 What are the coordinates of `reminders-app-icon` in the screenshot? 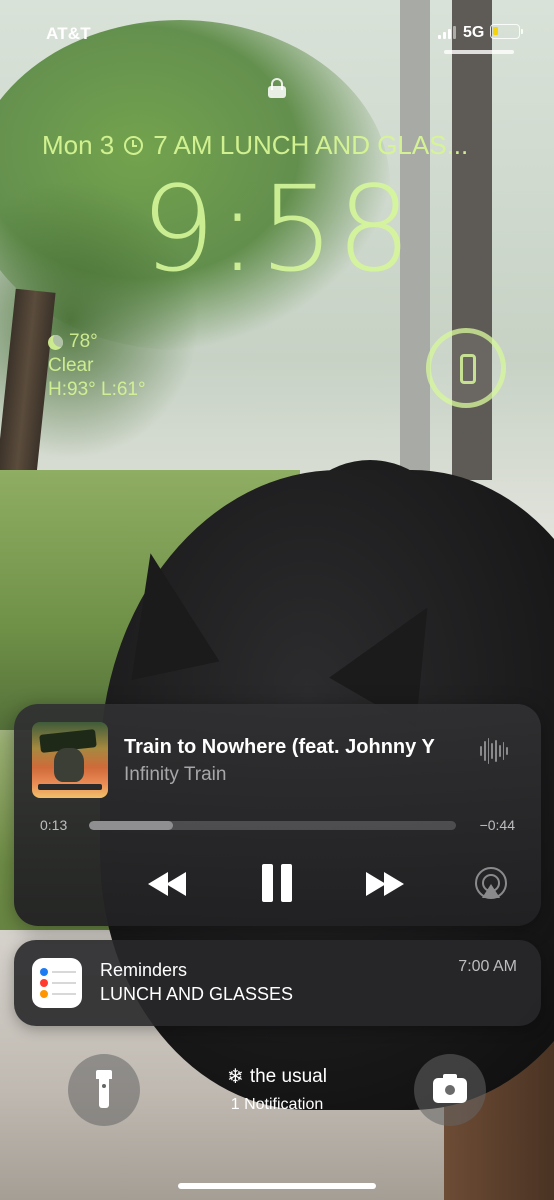 It's located at (57, 983).